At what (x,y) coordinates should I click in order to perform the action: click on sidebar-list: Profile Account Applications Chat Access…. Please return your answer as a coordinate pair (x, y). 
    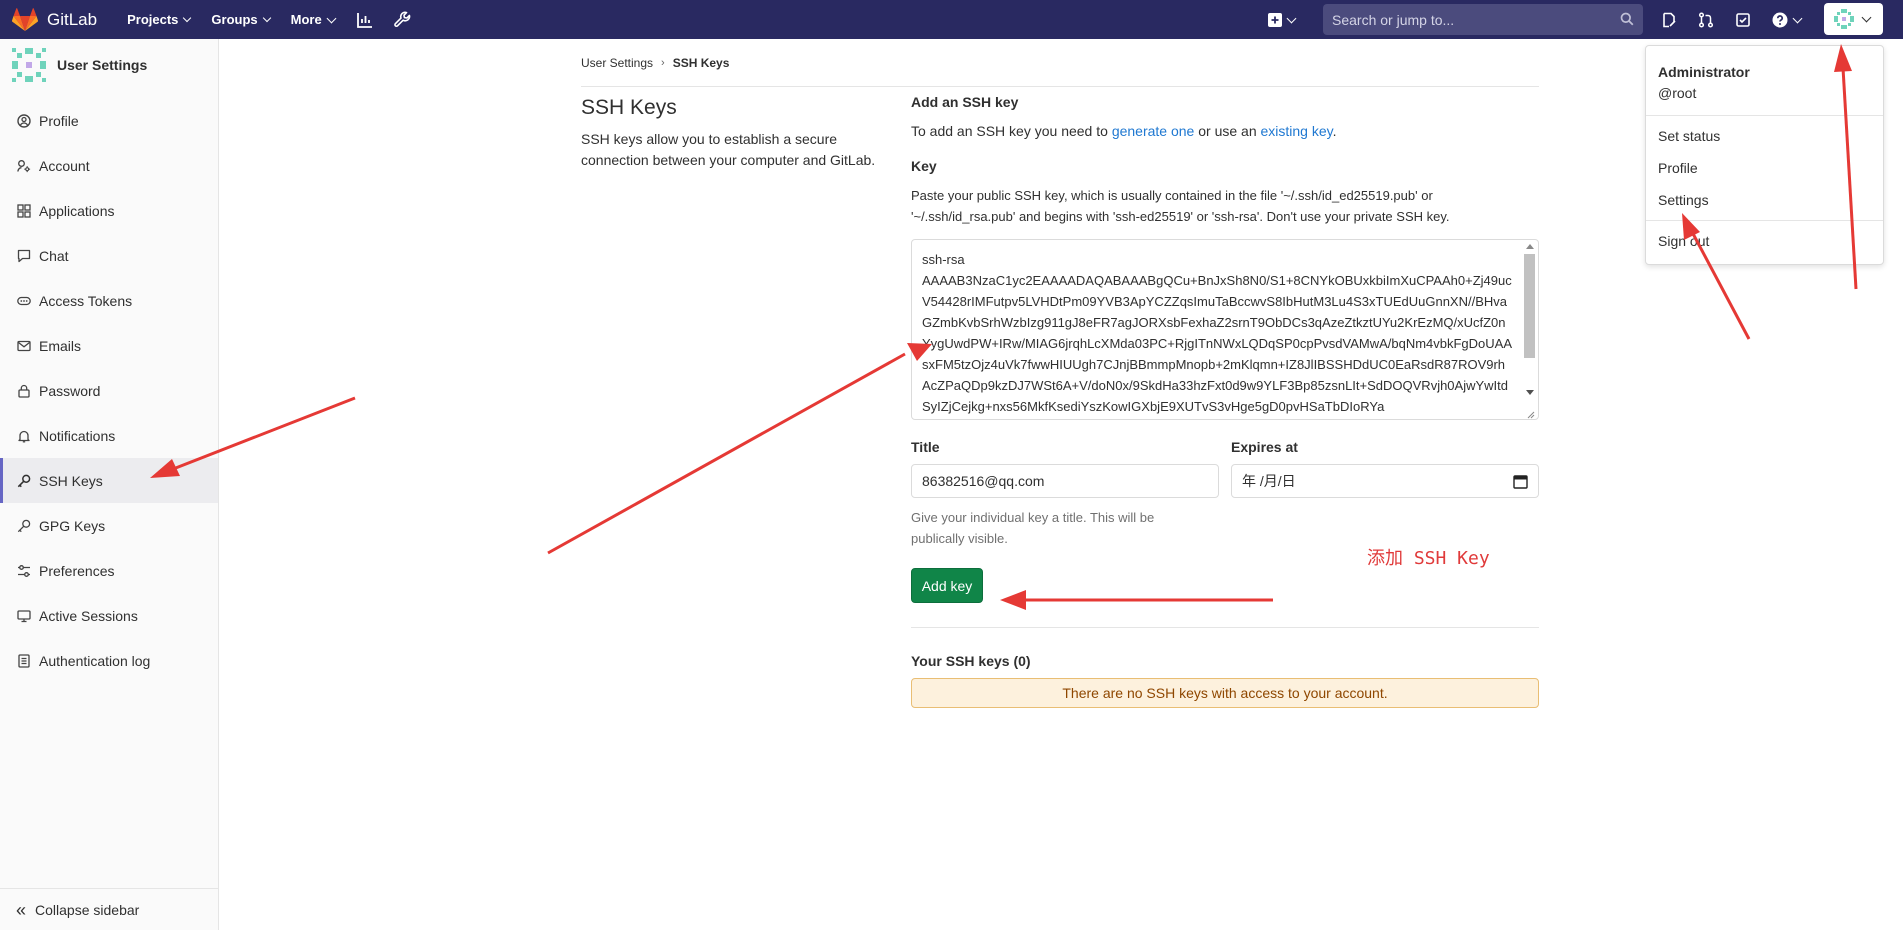
    Looking at the image, I should click on (109, 390).